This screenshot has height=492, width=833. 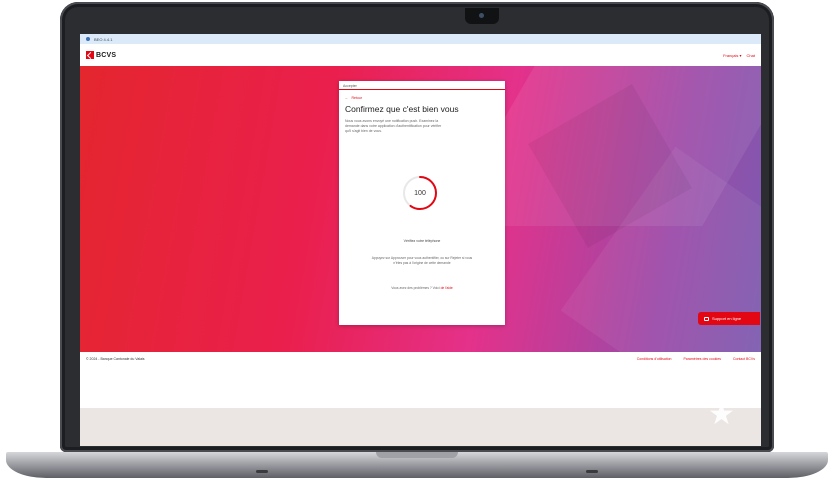 I want to click on support-button: Support en ligne, so click(x=729, y=318).